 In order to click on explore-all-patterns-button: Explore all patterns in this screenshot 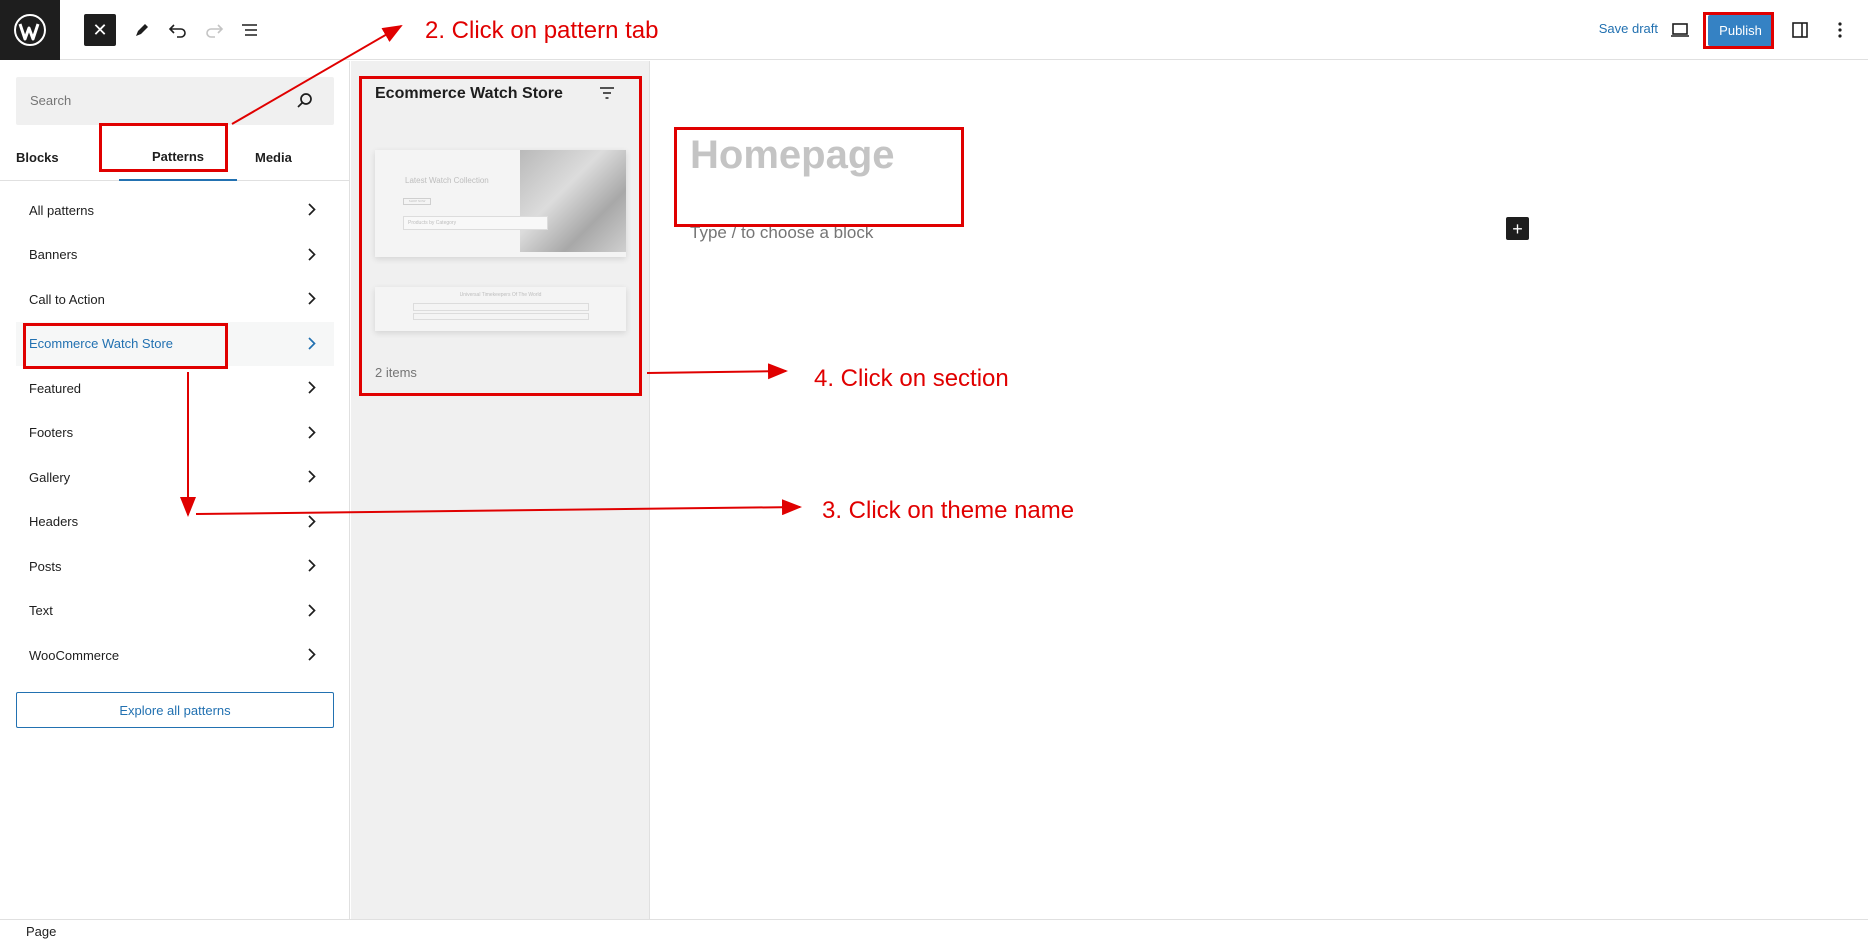, I will do `click(175, 710)`.